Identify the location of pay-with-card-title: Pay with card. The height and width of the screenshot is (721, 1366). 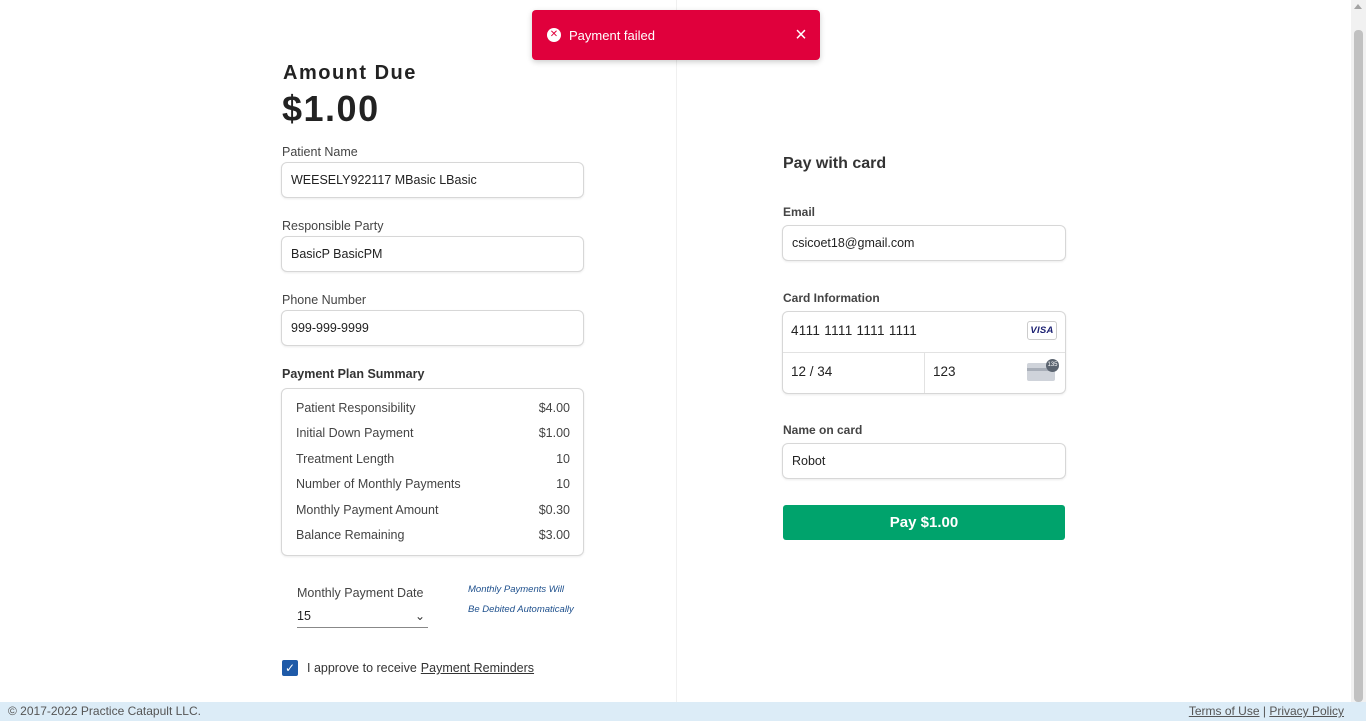
(835, 163).